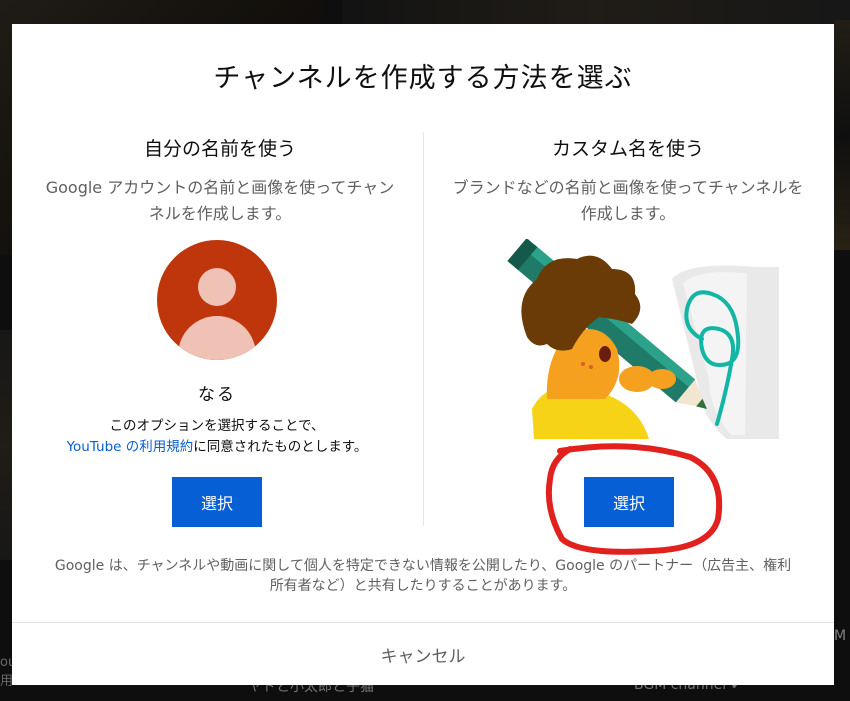 This screenshot has width=850, height=701. Describe the element at coordinates (217, 287) in the screenshot. I see `avatar-head` at that location.